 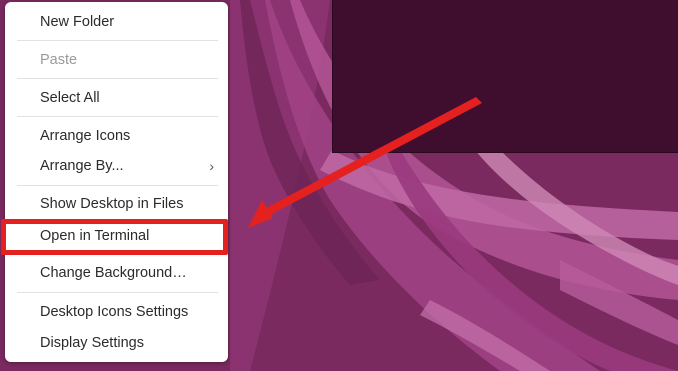 I want to click on menu-item-desktop-icons-settings: Desktop Icons Settings, so click(x=116, y=312).